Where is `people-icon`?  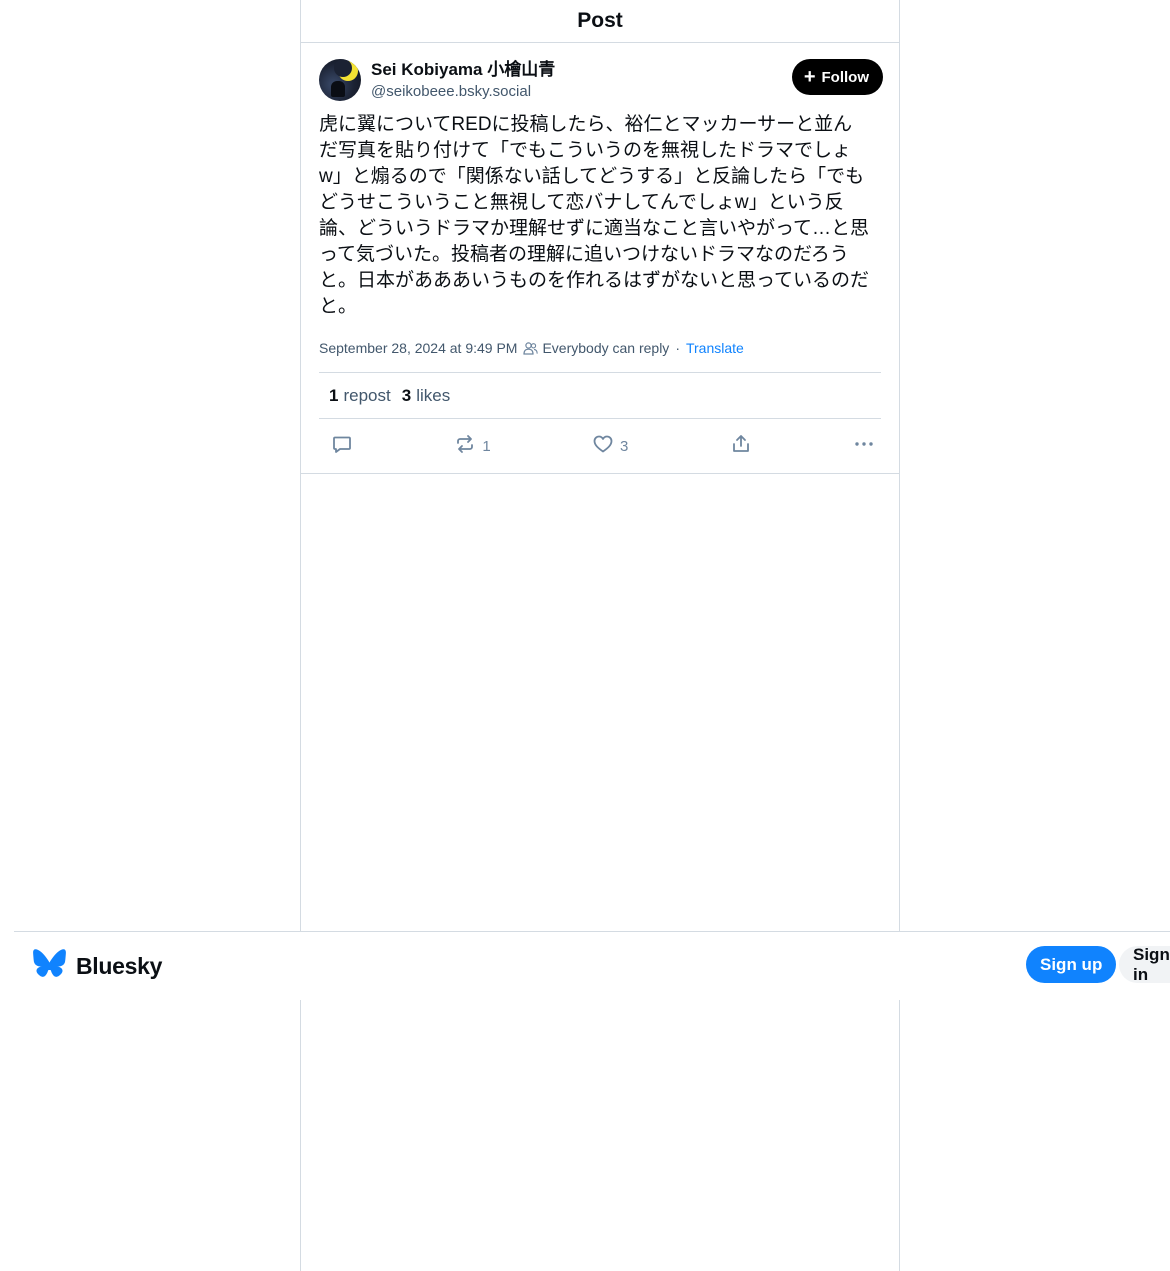
people-icon is located at coordinates (531, 348).